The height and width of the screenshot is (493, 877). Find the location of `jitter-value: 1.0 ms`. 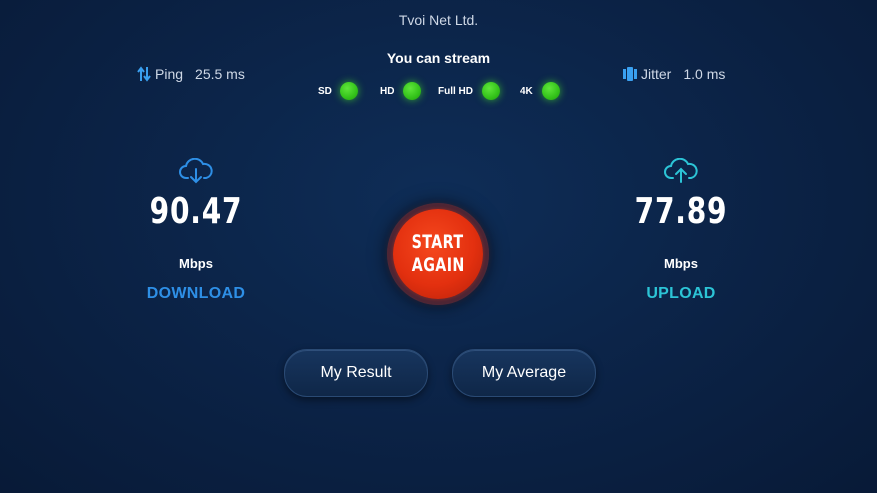

jitter-value: 1.0 ms is located at coordinates (704, 74).